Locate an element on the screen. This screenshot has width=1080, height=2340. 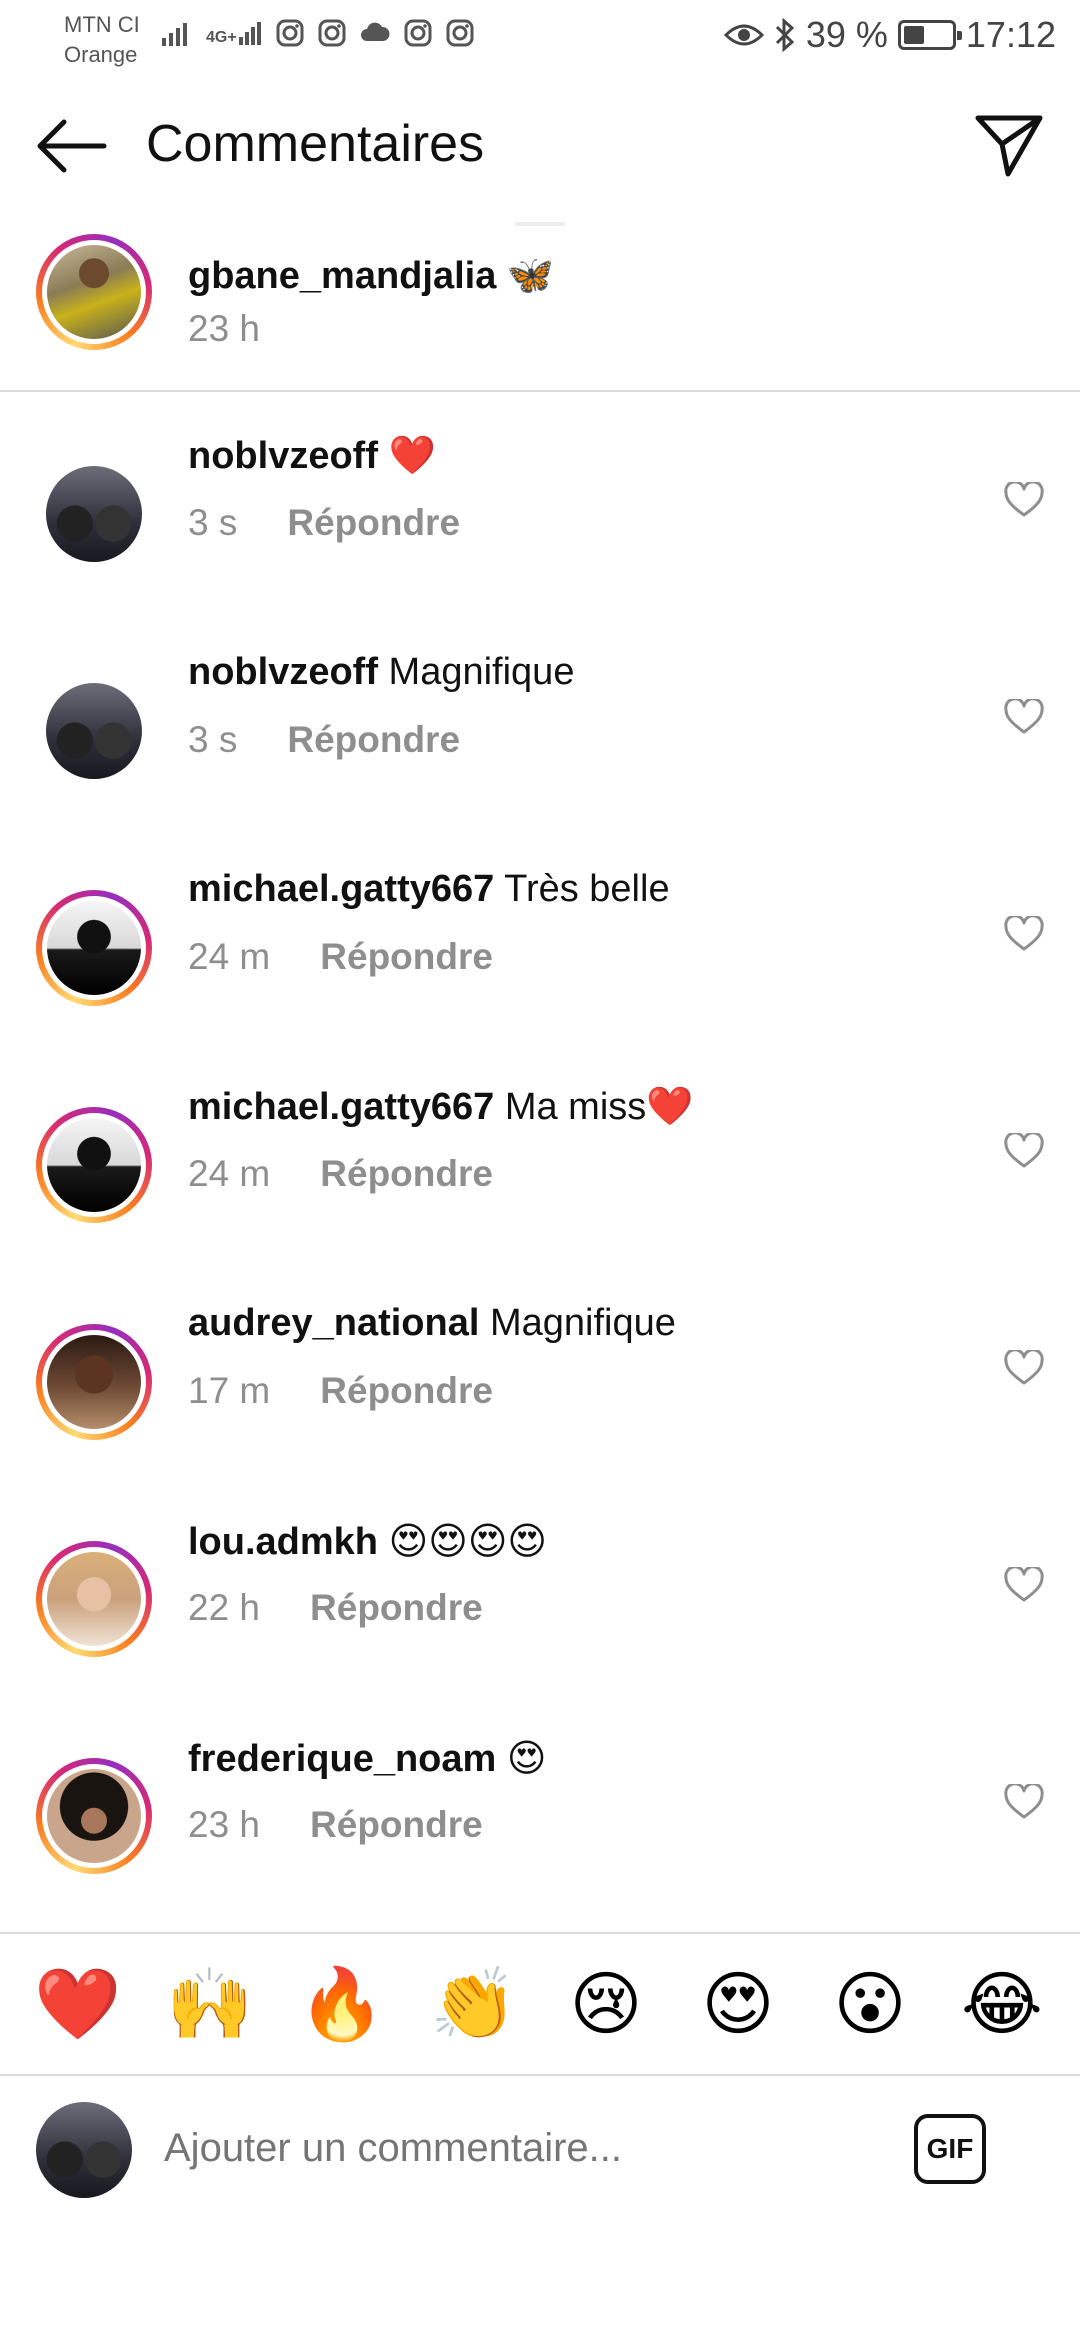
clock: 17:12 is located at coordinates (1010, 34).